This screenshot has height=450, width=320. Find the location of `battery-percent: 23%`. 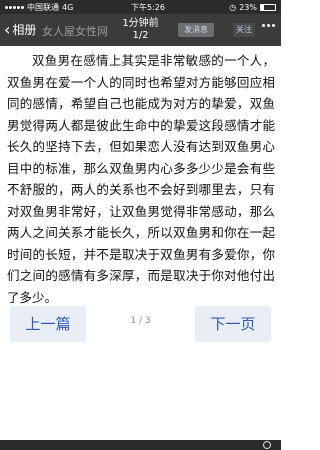

battery-percent: 23% is located at coordinates (248, 7).